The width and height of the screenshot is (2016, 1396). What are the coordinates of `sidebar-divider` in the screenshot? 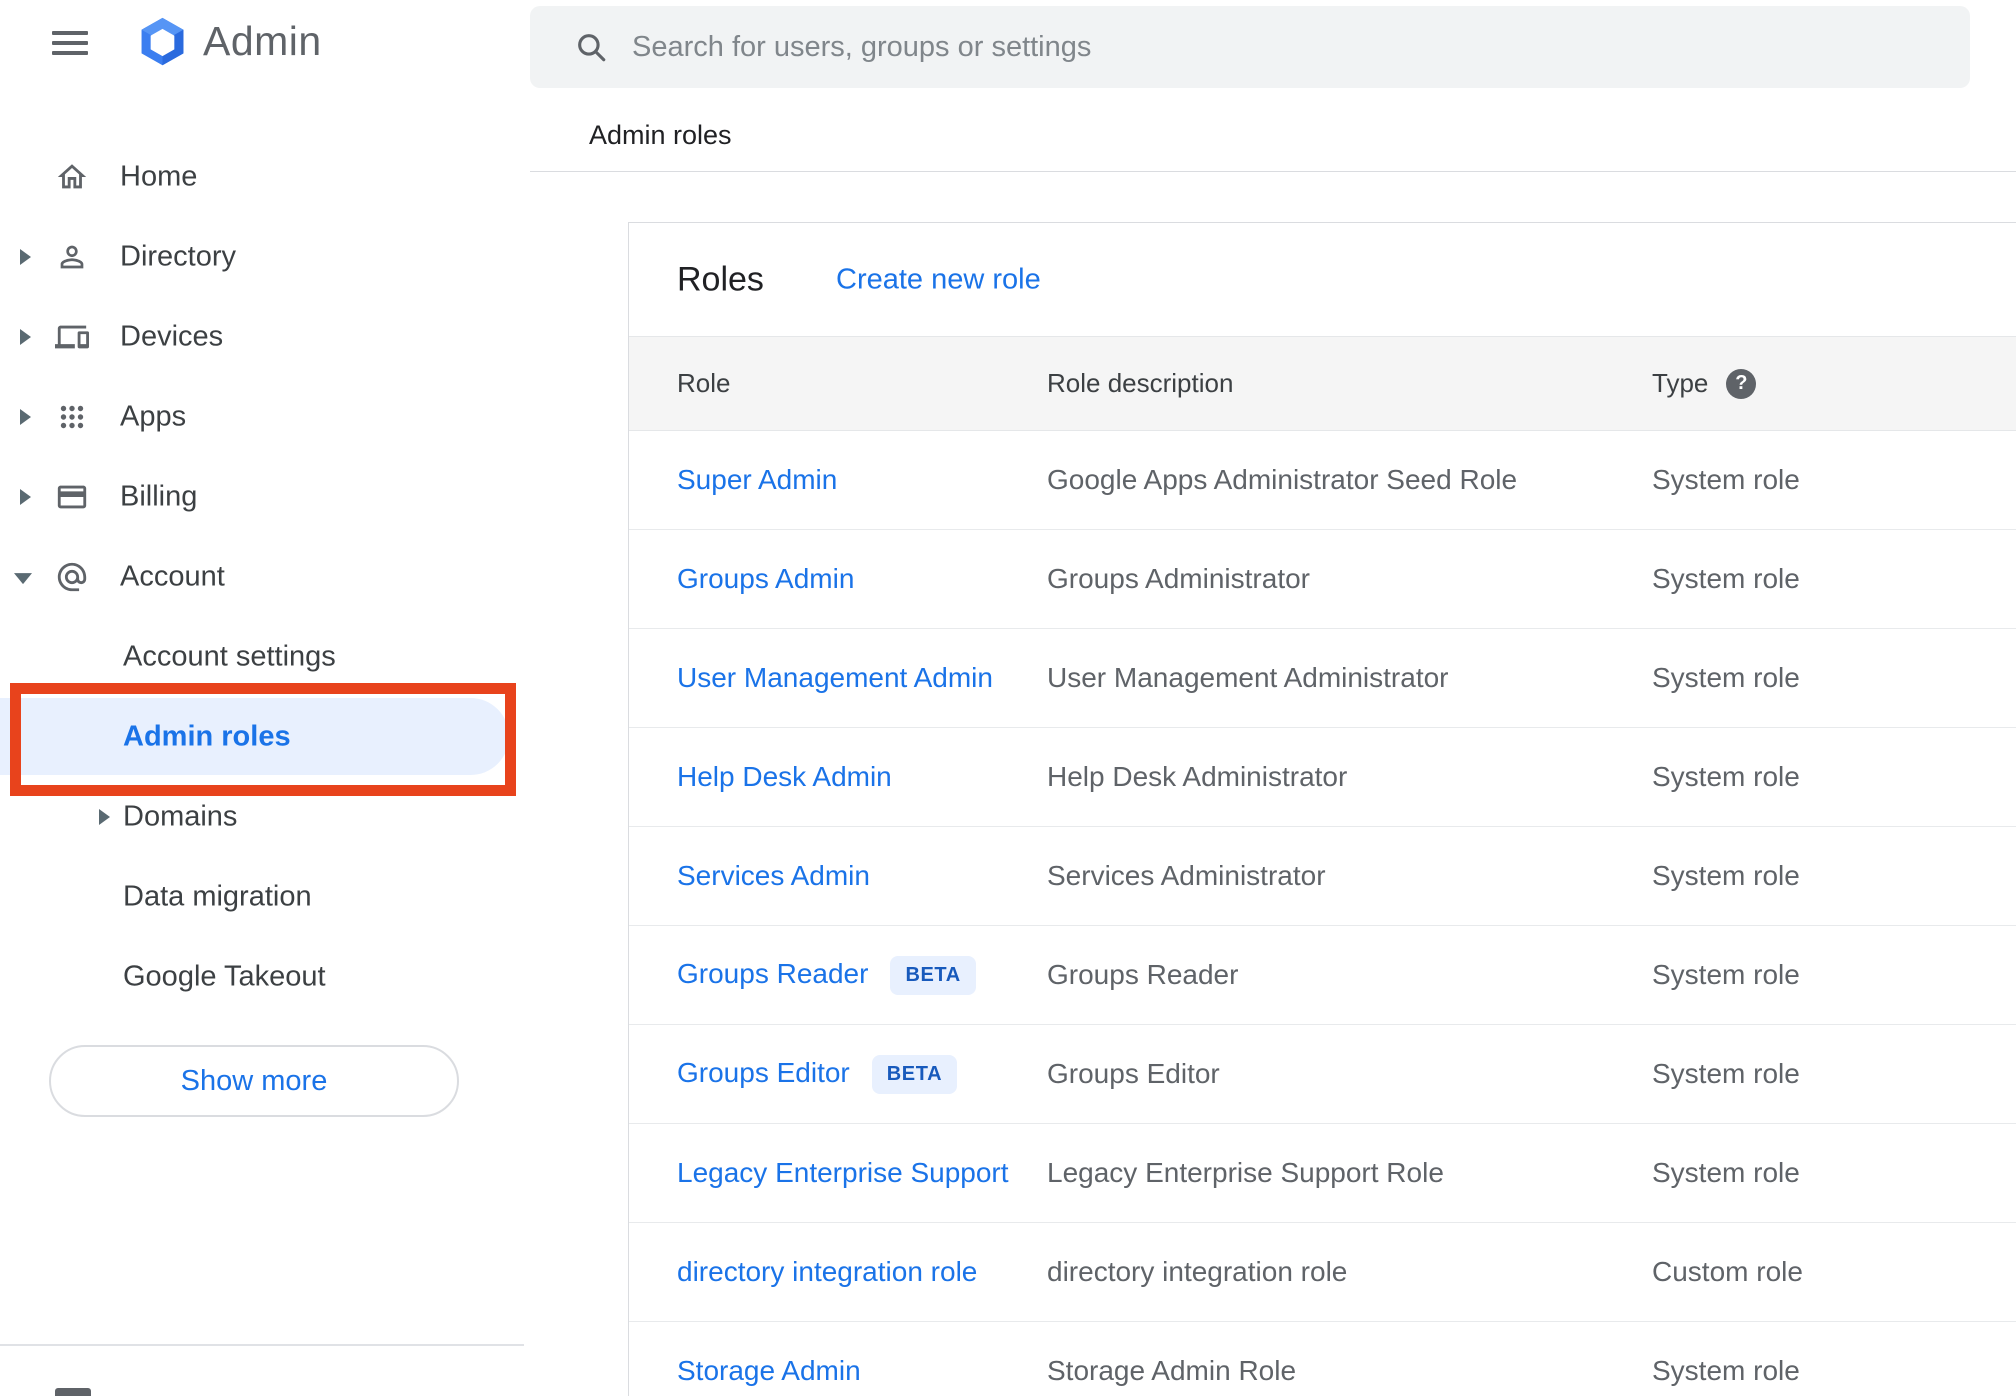 It's located at (262, 1345).